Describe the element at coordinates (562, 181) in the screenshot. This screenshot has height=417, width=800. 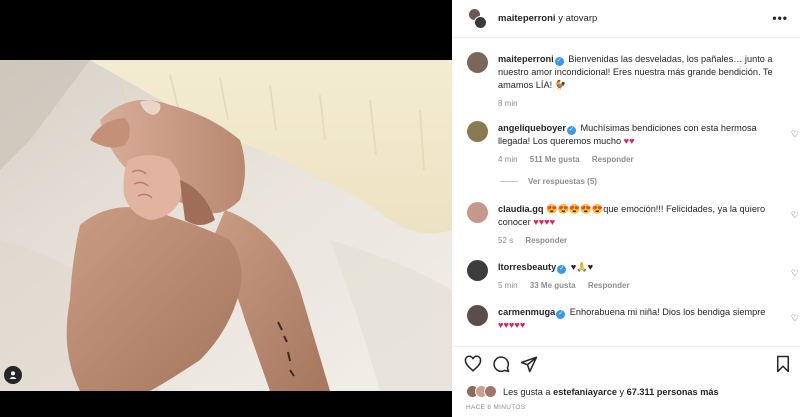
I see `view-replies-label: Ver respuestas (5)` at that location.